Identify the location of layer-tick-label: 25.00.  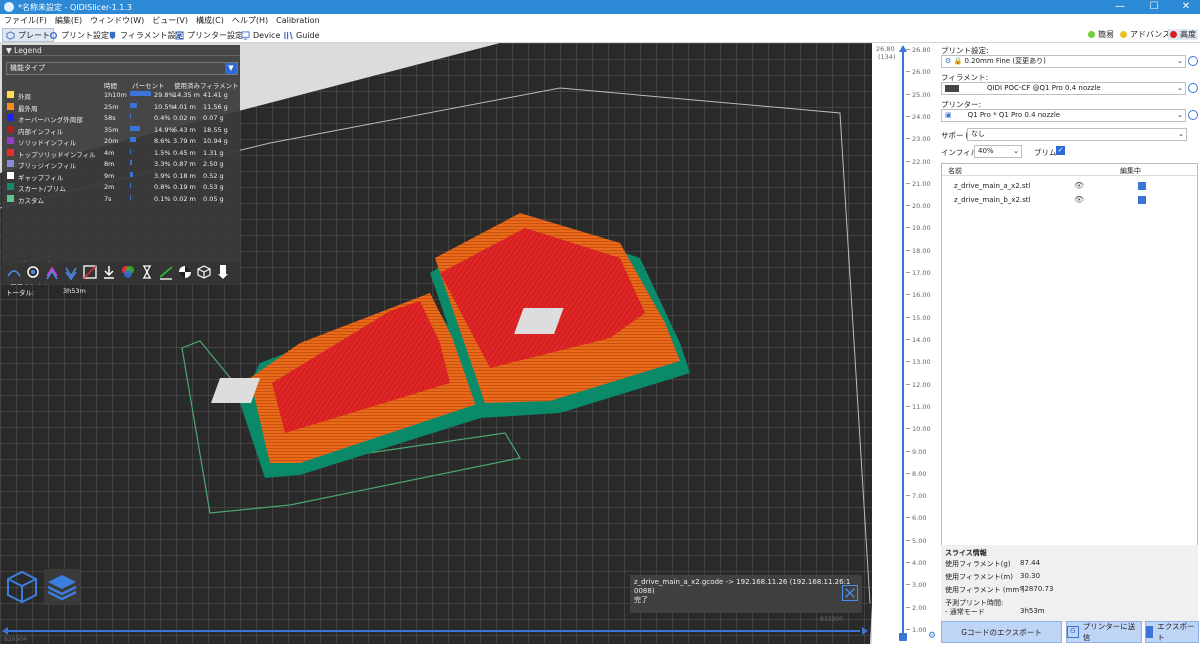
(921, 94).